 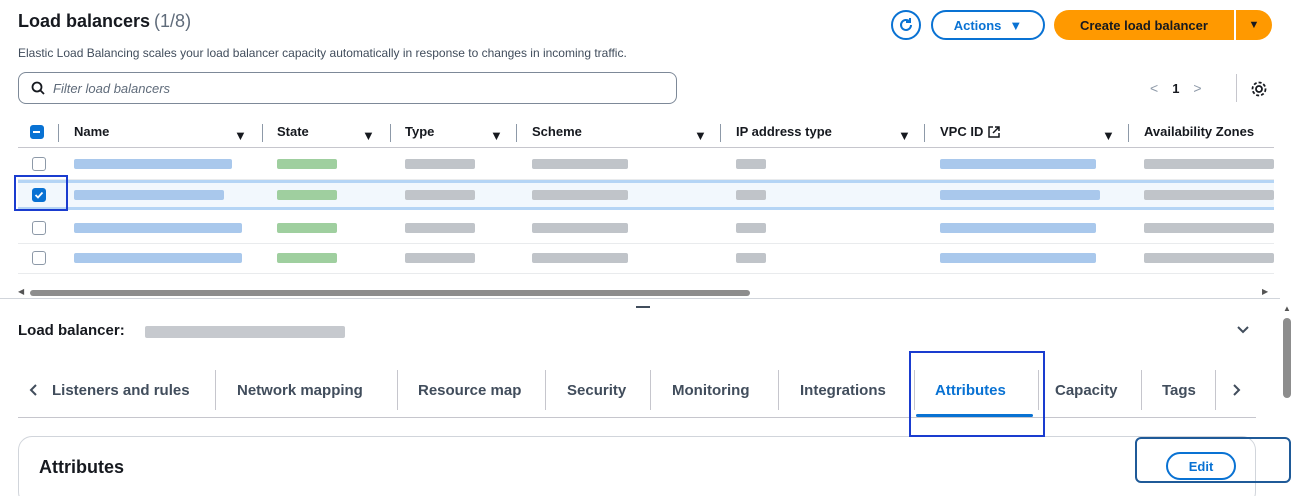 I want to click on tab-security: Security, so click(x=596, y=390).